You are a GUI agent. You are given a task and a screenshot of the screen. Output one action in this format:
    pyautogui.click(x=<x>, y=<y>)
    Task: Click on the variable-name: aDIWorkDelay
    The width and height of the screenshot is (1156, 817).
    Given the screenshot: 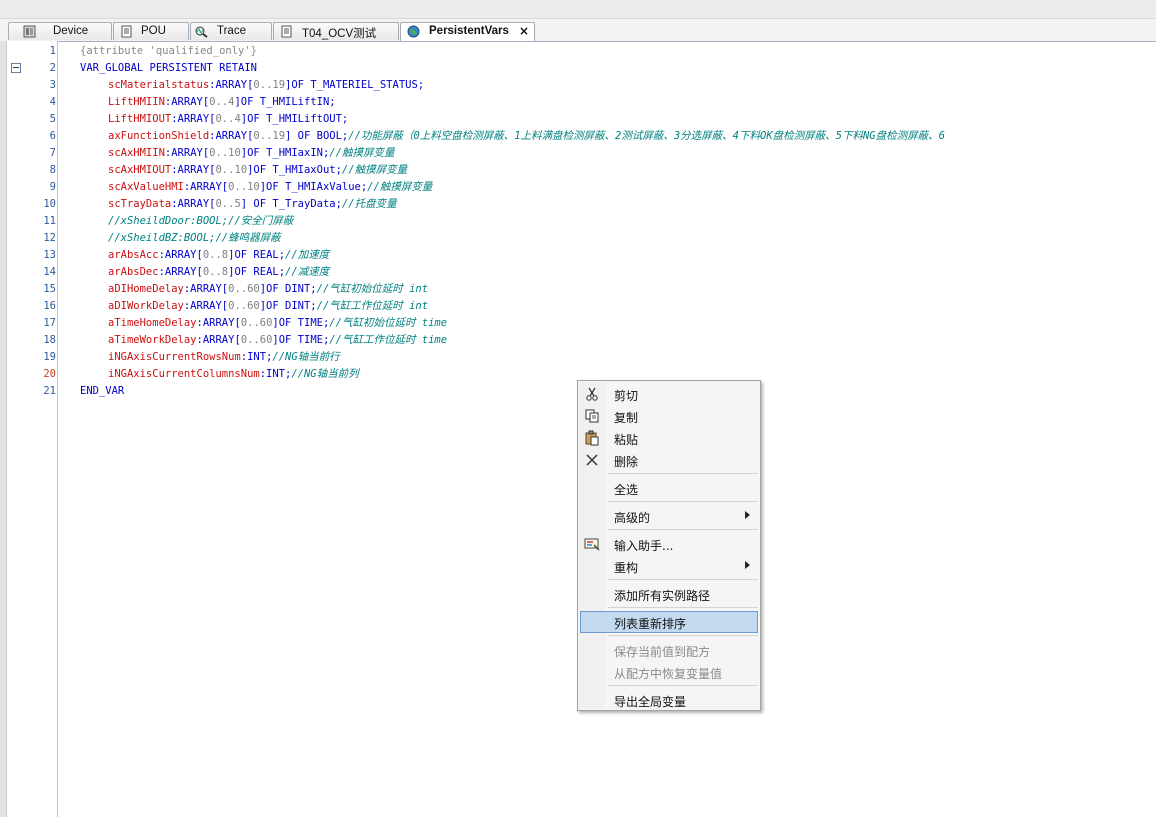 What is the action you would take?
    pyautogui.click(x=146, y=306)
    